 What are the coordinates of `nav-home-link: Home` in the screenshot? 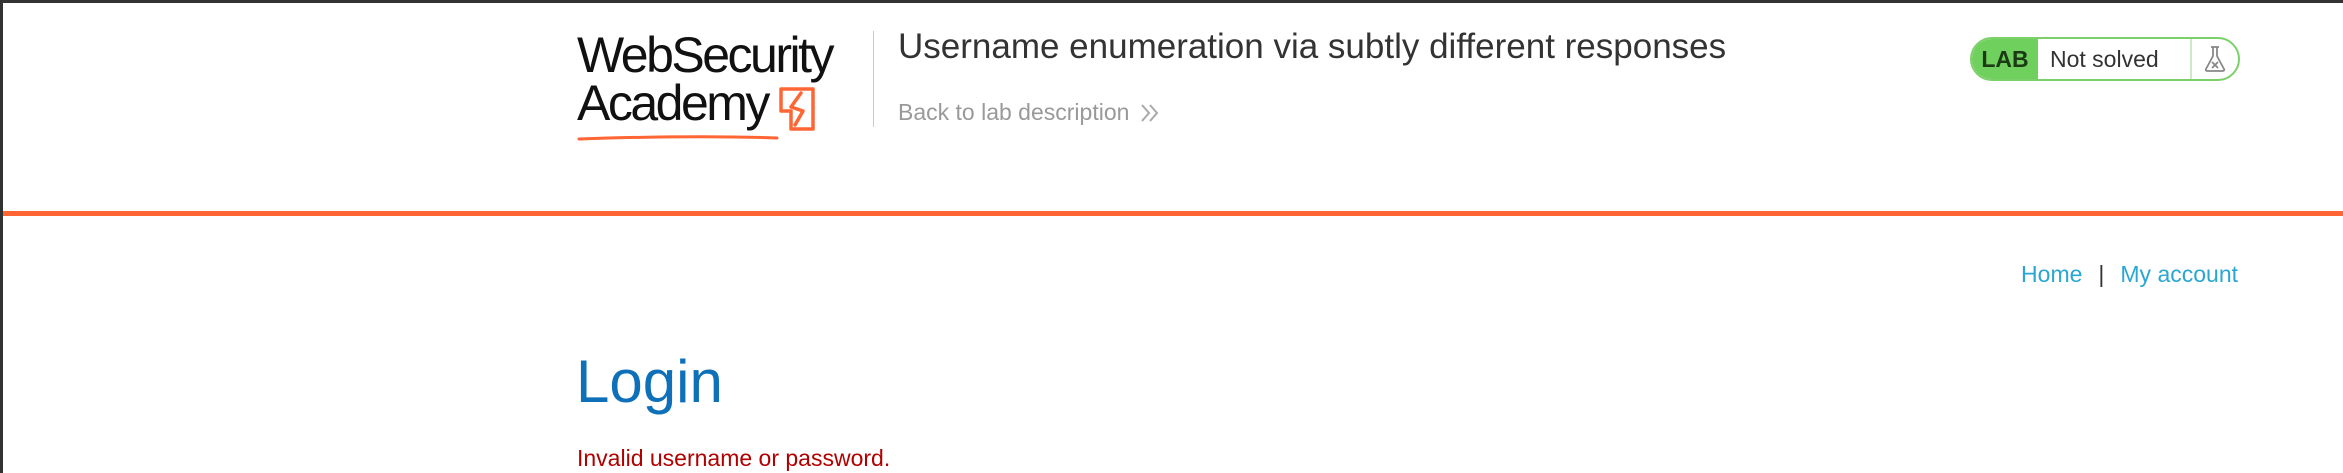 It's located at (2051, 274).